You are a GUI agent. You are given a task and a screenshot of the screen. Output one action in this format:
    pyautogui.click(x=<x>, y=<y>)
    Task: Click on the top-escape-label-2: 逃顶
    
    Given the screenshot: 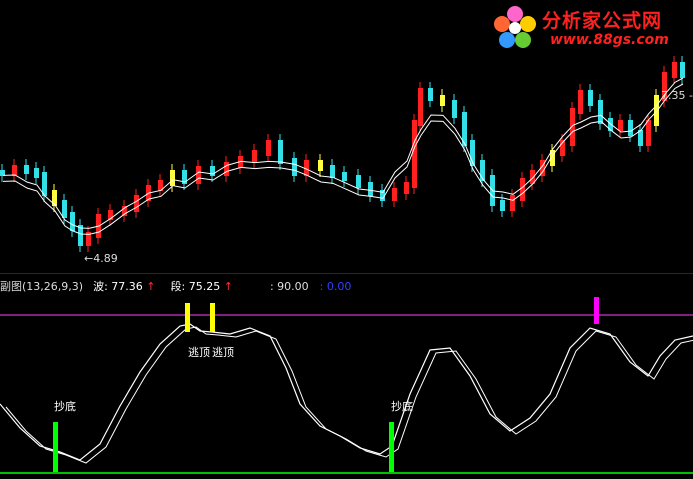 What is the action you would take?
    pyautogui.click(x=223, y=352)
    